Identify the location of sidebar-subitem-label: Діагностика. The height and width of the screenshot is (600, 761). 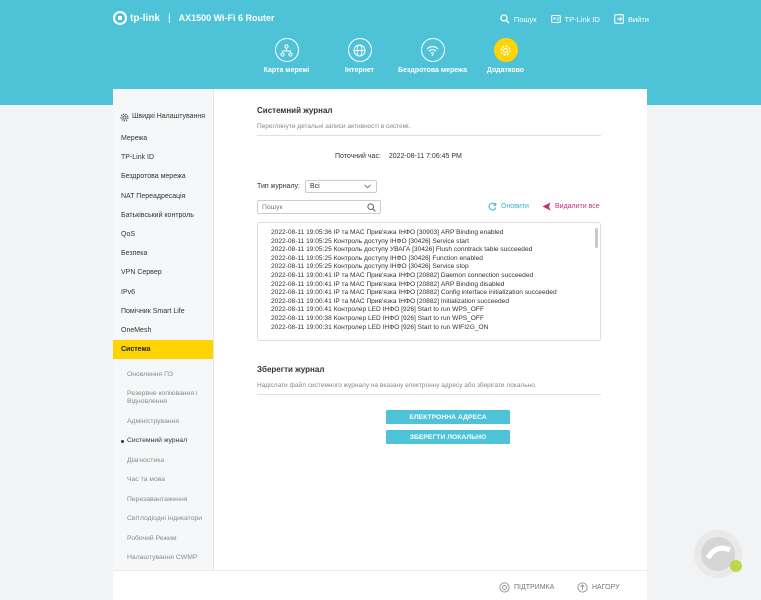
(146, 460).